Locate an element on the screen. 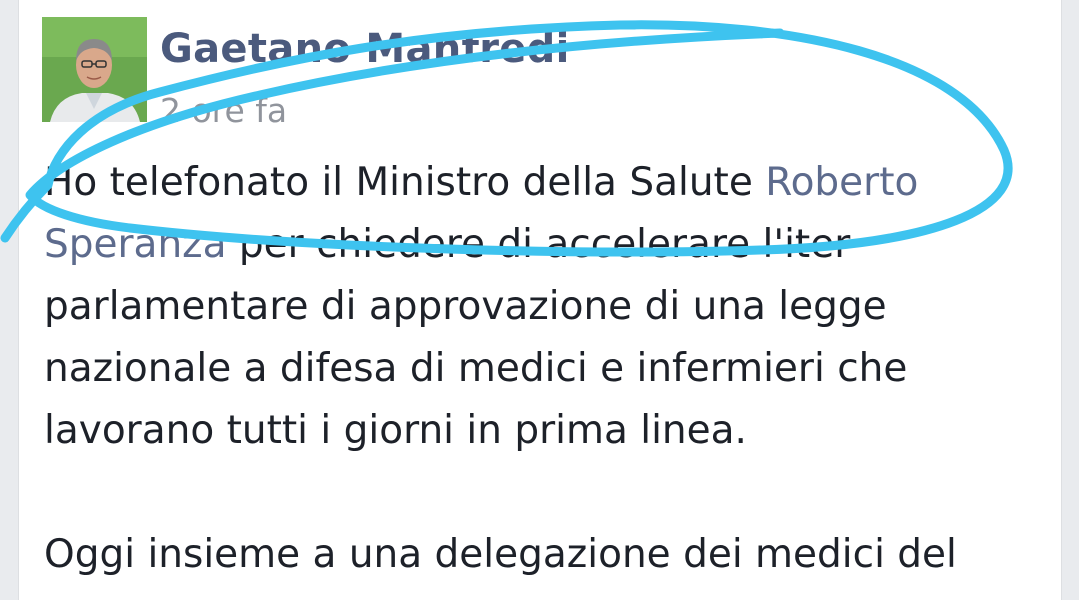  author-avatar is located at coordinates (94, 69).